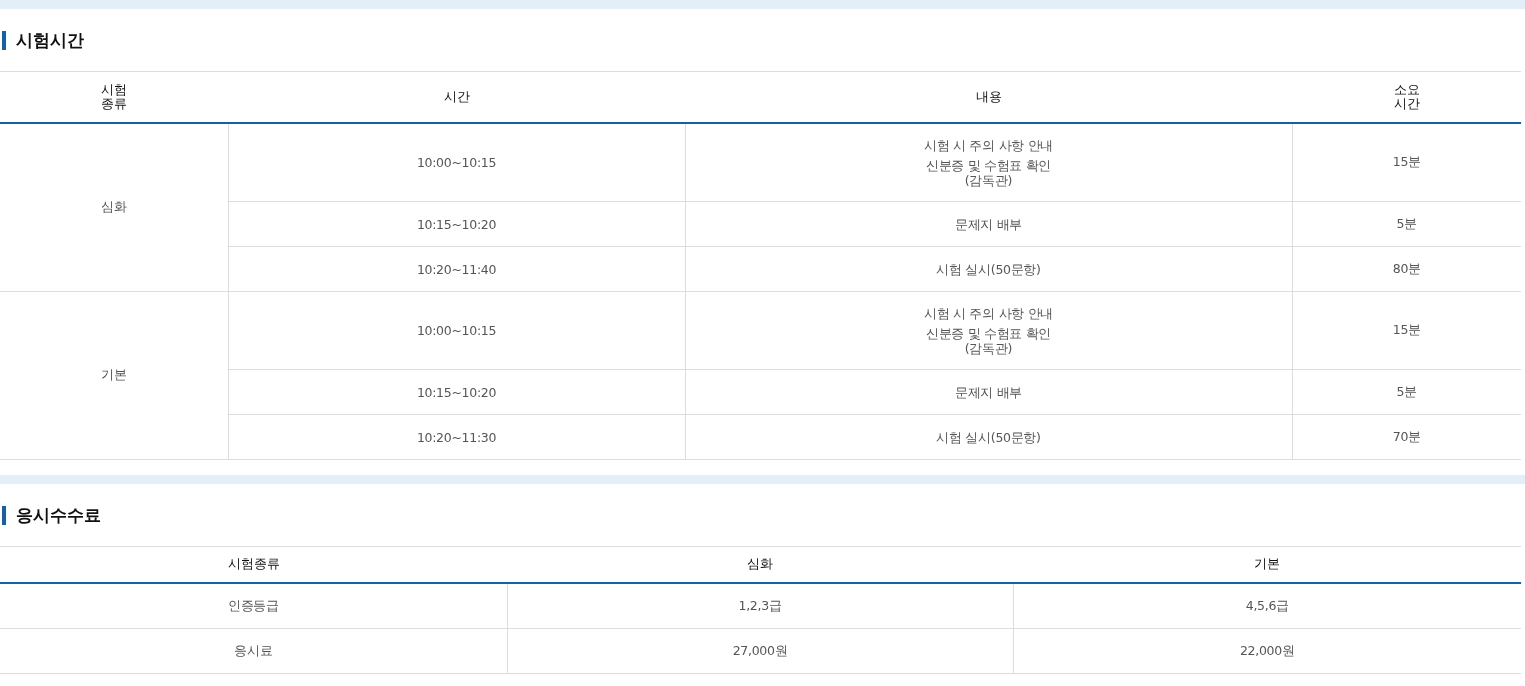 This screenshot has width=1525, height=686. Describe the element at coordinates (1406, 97) in the screenshot. I see `column-header: 소요 시간` at that location.